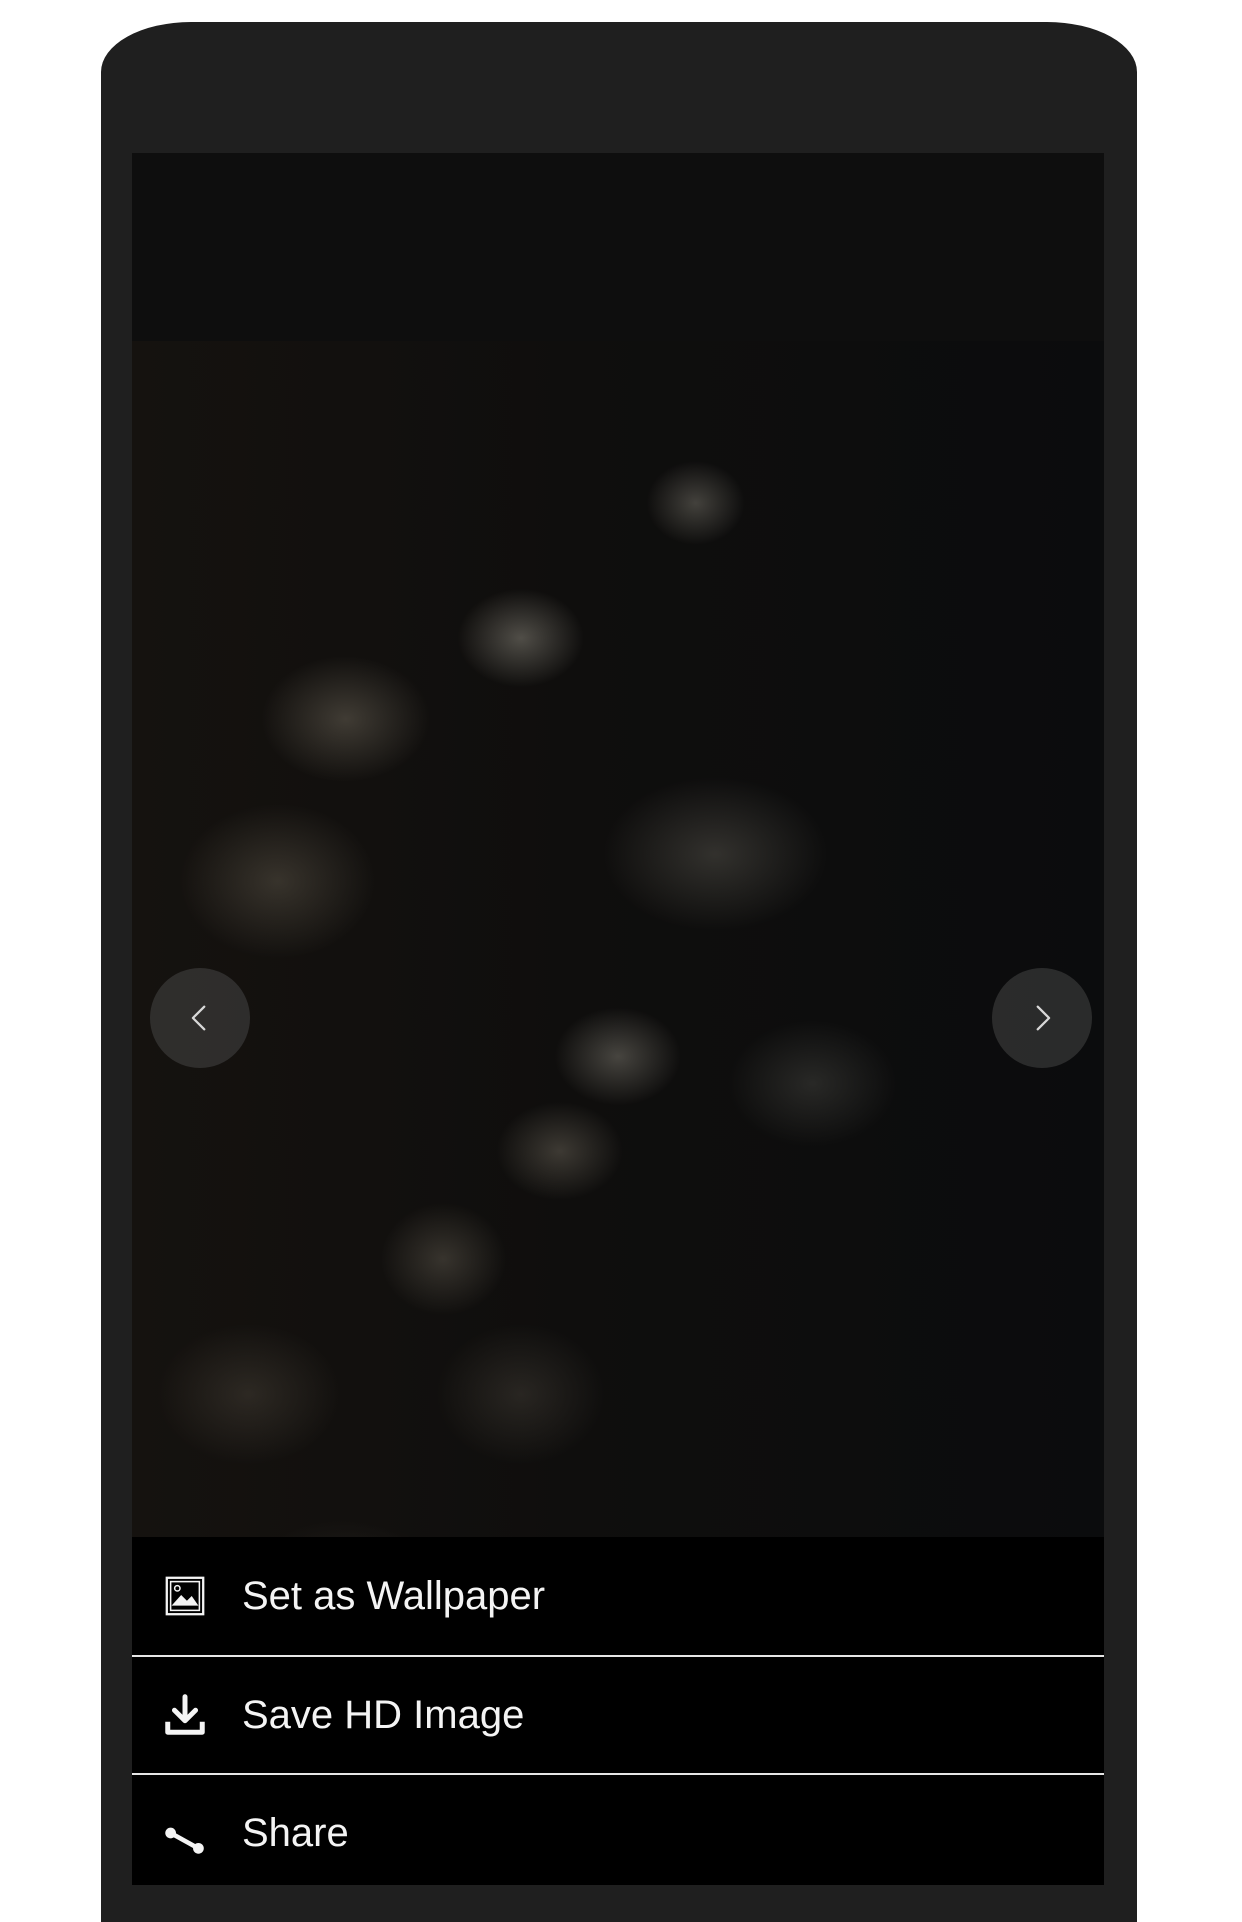 The width and height of the screenshot is (1242, 1922). I want to click on previous-wallpaper-button, so click(200, 1018).